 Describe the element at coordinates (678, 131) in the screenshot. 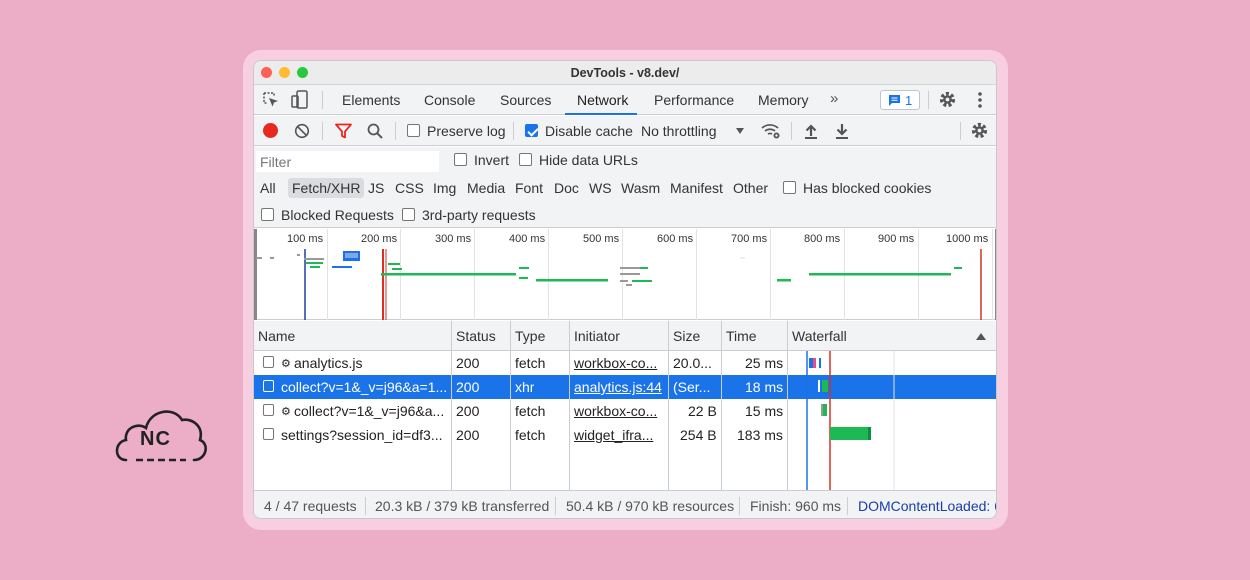

I see `throttling-select: No throttling` at that location.